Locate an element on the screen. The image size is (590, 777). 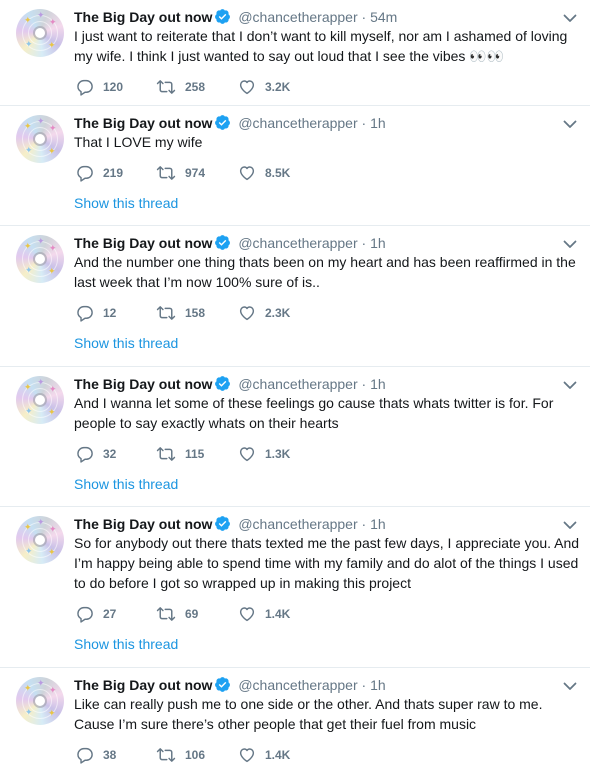
reply-count: 12 is located at coordinates (110, 313).